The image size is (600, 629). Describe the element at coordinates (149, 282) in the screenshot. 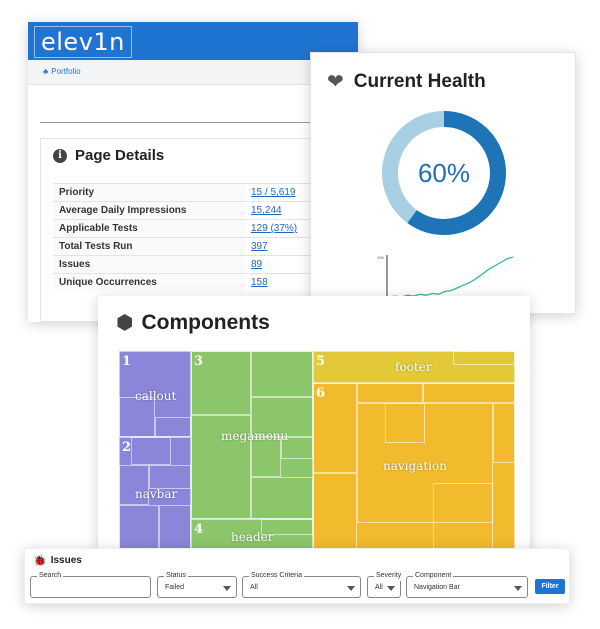

I see `row-label: Unique Occurrences` at that location.